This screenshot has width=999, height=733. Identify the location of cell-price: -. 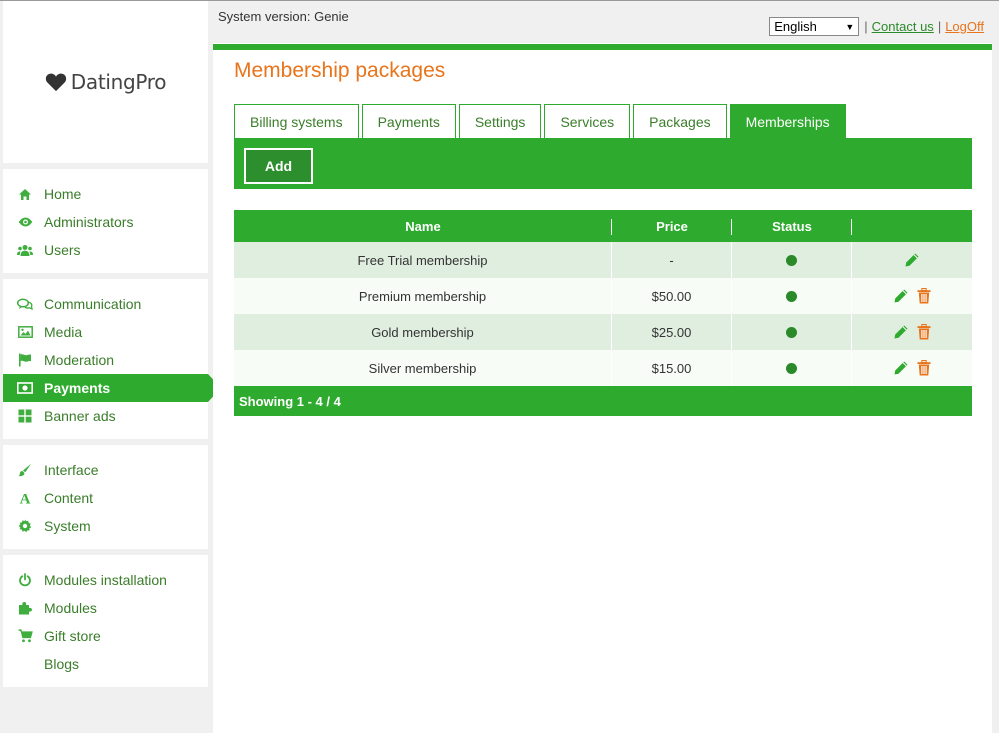
(672, 260).